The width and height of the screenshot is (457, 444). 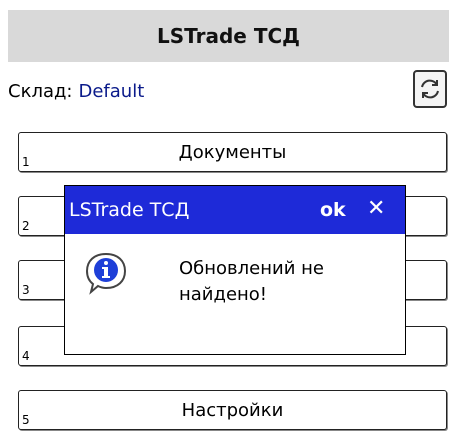 What do you see at coordinates (376, 208) in the screenshot?
I see `close-button: ✕` at bounding box center [376, 208].